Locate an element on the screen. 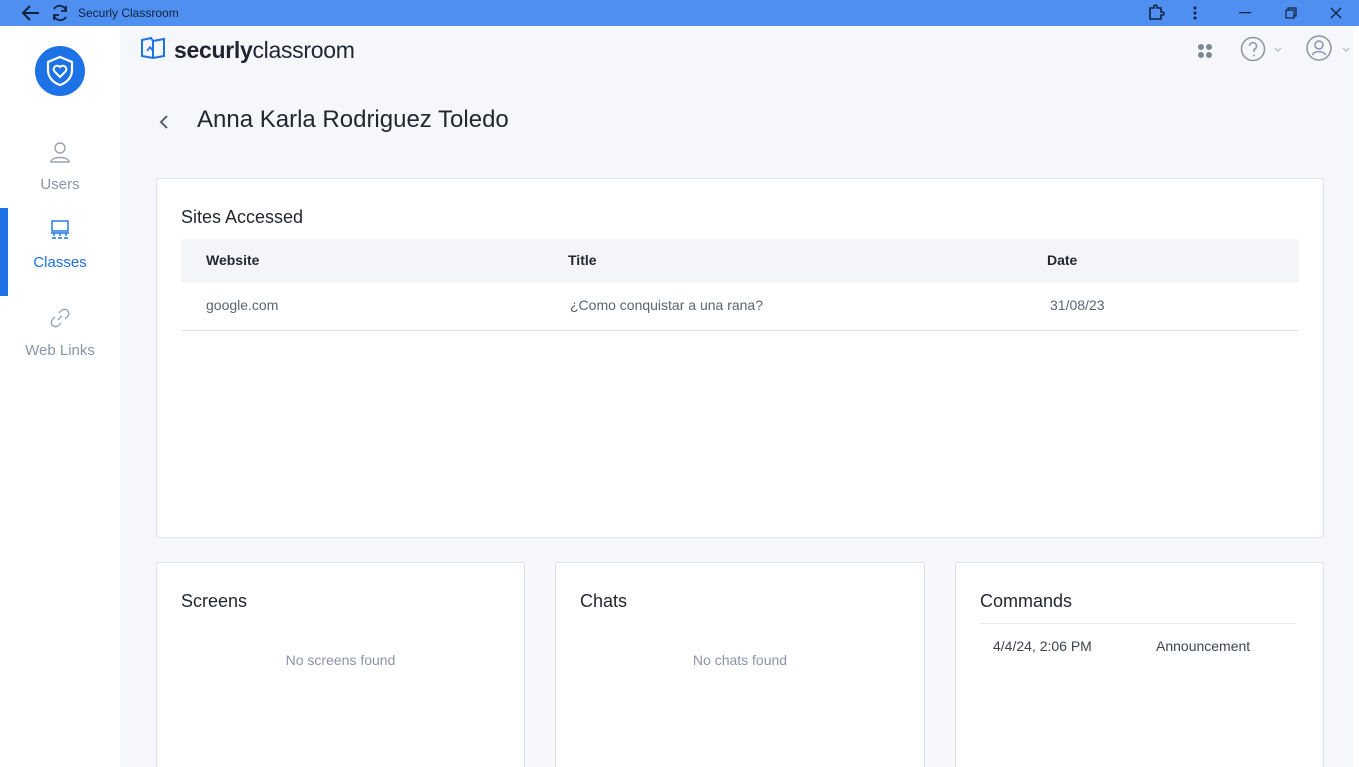 The width and height of the screenshot is (1359, 767). brand-logo: securlyclassroom is located at coordinates (247, 50).